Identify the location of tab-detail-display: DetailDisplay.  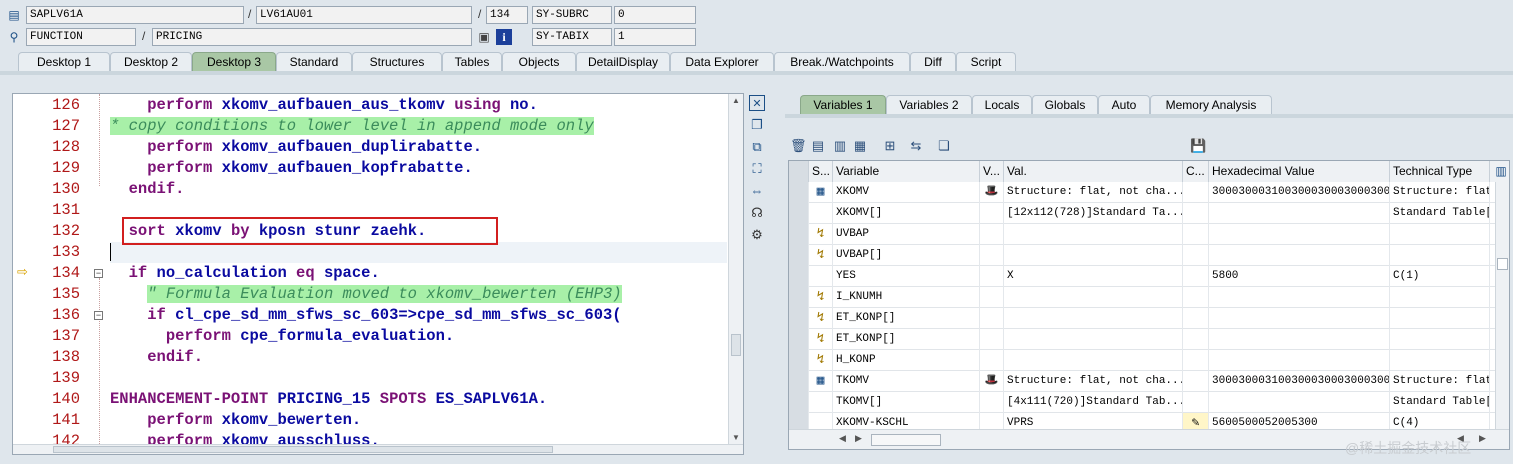
(623, 61).